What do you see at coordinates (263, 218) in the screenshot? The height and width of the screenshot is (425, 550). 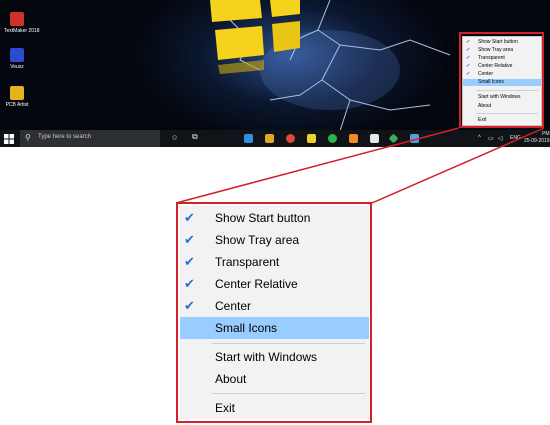 I see `menu-item-label: Show Start button` at bounding box center [263, 218].